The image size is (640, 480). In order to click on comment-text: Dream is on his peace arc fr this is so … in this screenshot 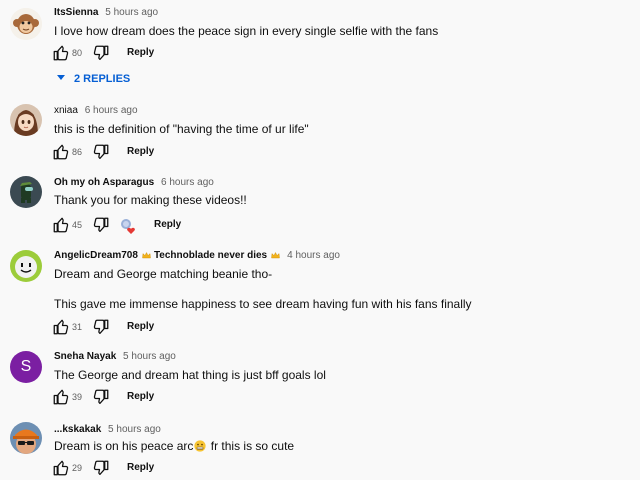, I will do `click(174, 446)`.